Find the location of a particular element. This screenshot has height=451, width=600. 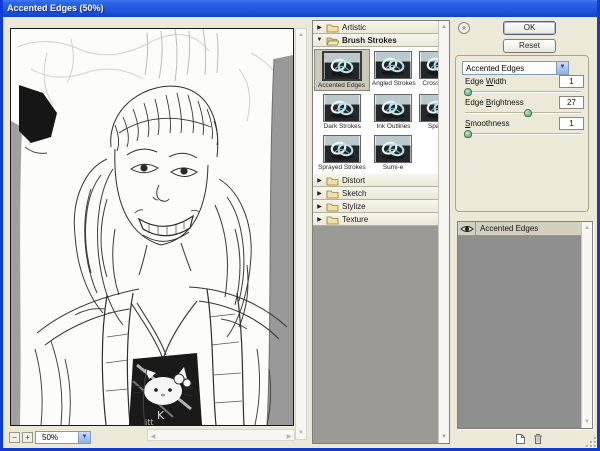

filter-thumb-angled-strokes: Angled Strokes is located at coordinates (393, 70).